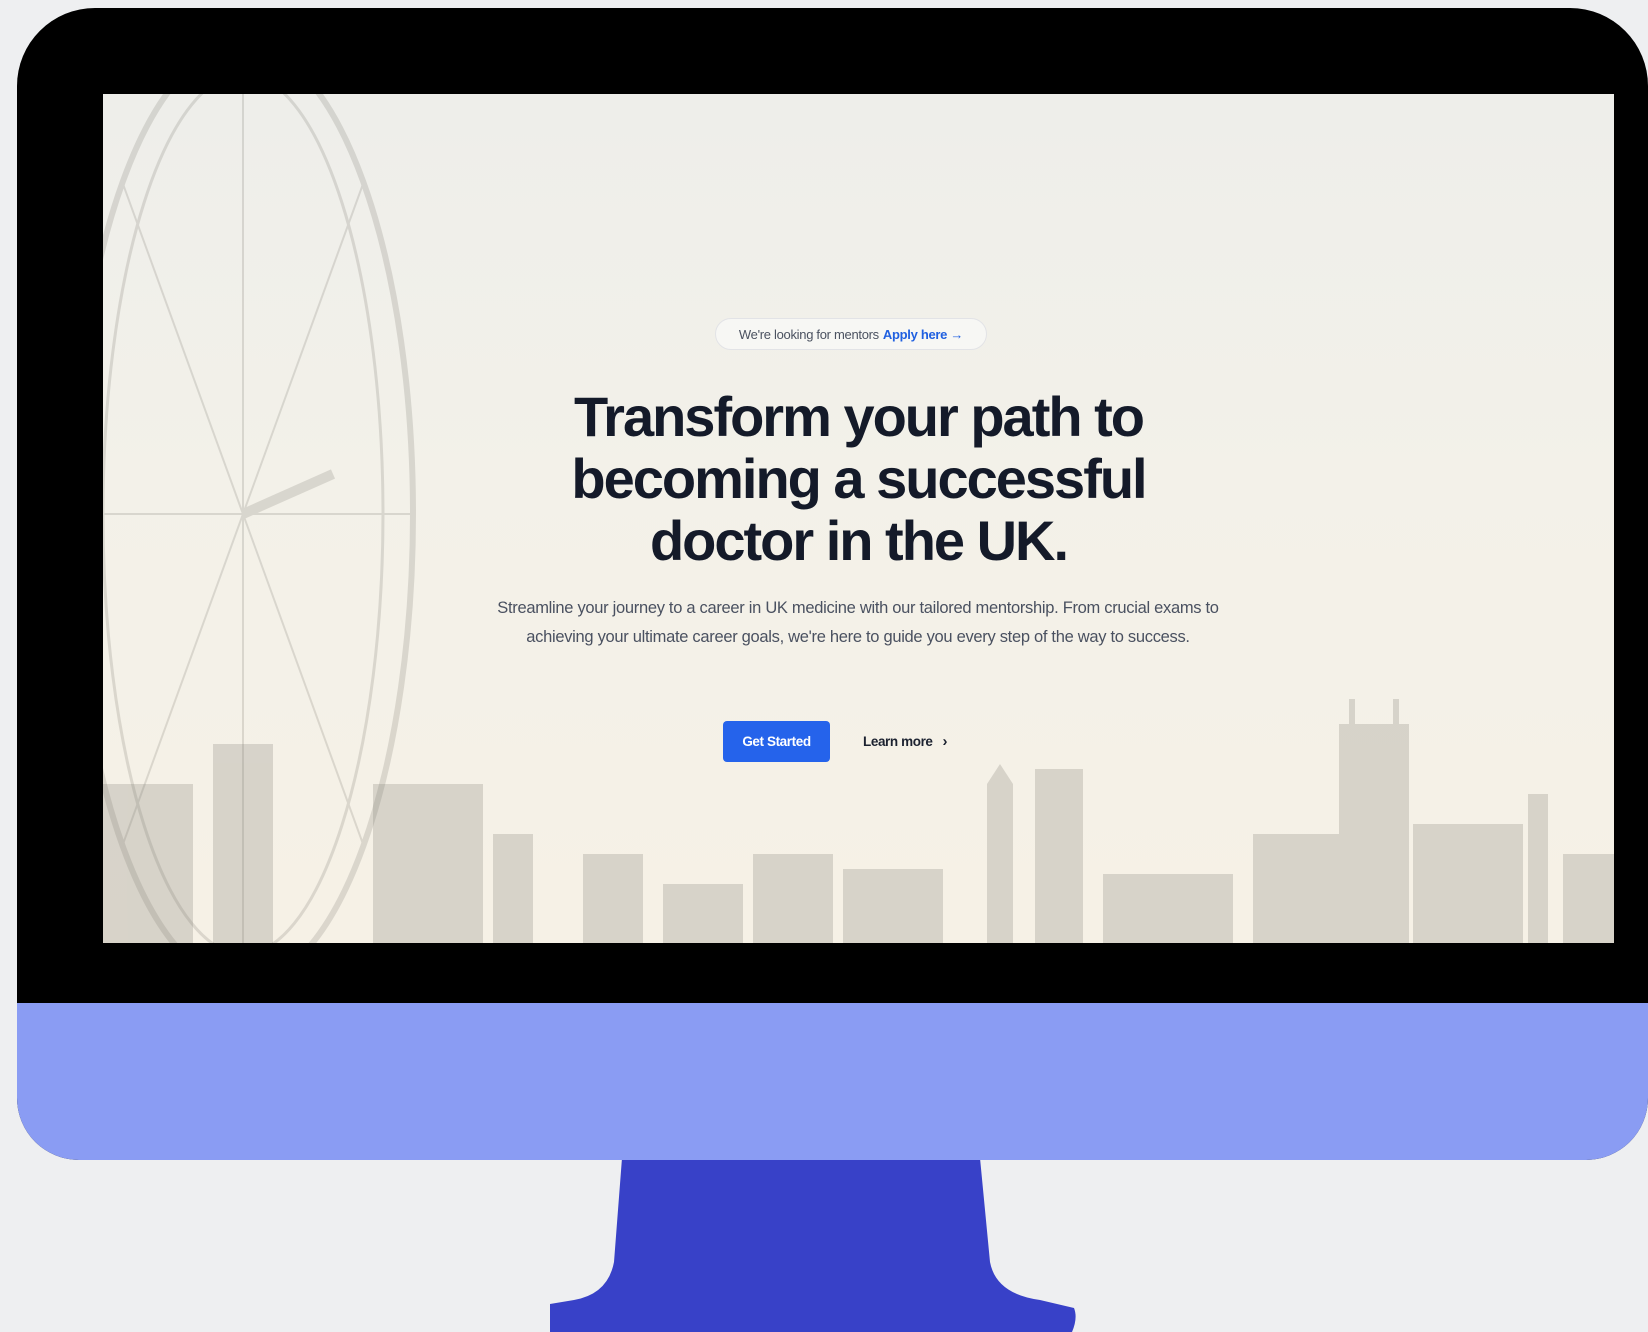 This screenshot has width=1648, height=1332. Describe the element at coordinates (898, 741) in the screenshot. I see `learn-more-label: Learn more` at that location.